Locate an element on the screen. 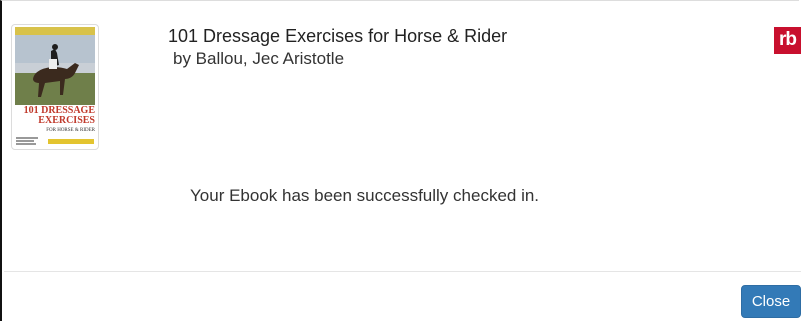 The image size is (801, 322). cover-subtitle: FOR HORSE & RIDER is located at coordinates (70, 130).